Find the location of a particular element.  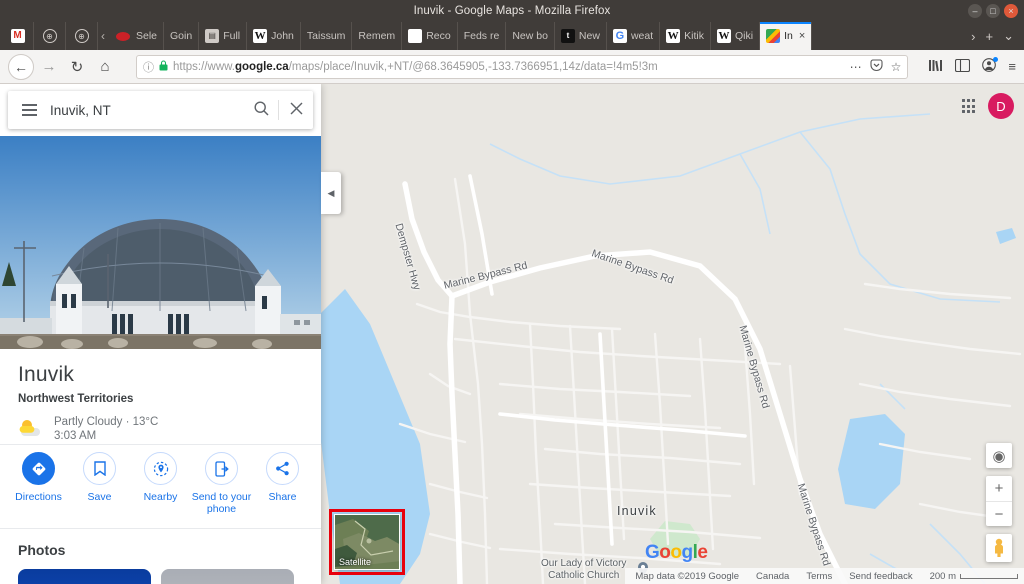

home-button: ⌂ is located at coordinates (105, 67).